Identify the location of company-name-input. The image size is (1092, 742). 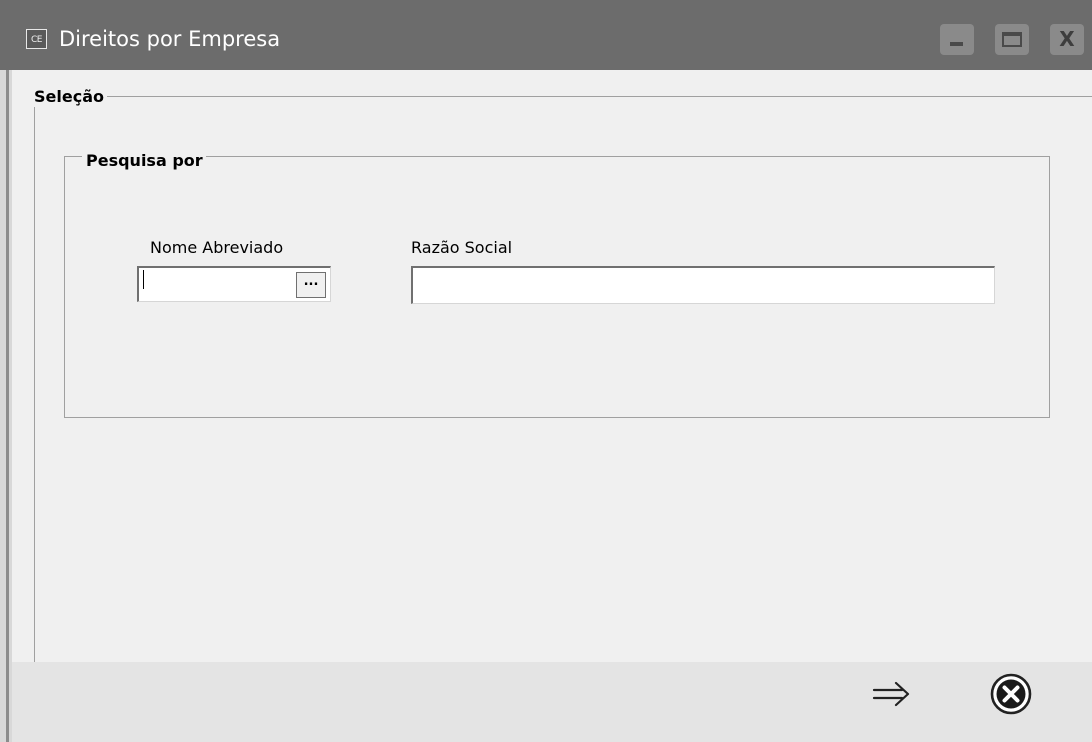
(703, 285).